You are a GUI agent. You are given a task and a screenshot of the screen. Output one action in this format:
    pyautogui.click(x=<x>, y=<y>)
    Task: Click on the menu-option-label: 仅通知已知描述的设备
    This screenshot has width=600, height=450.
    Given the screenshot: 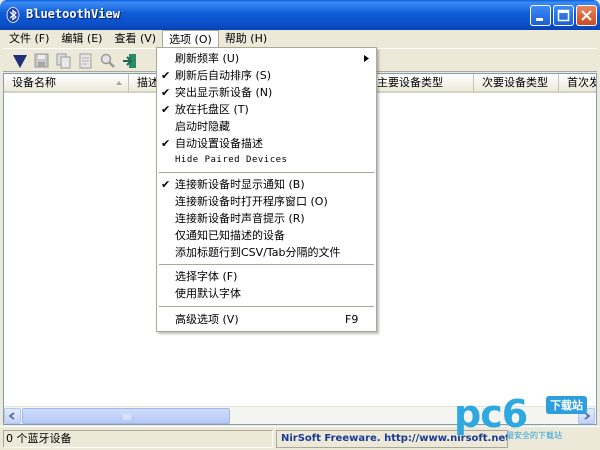 What is the action you would take?
    pyautogui.click(x=230, y=235)
    